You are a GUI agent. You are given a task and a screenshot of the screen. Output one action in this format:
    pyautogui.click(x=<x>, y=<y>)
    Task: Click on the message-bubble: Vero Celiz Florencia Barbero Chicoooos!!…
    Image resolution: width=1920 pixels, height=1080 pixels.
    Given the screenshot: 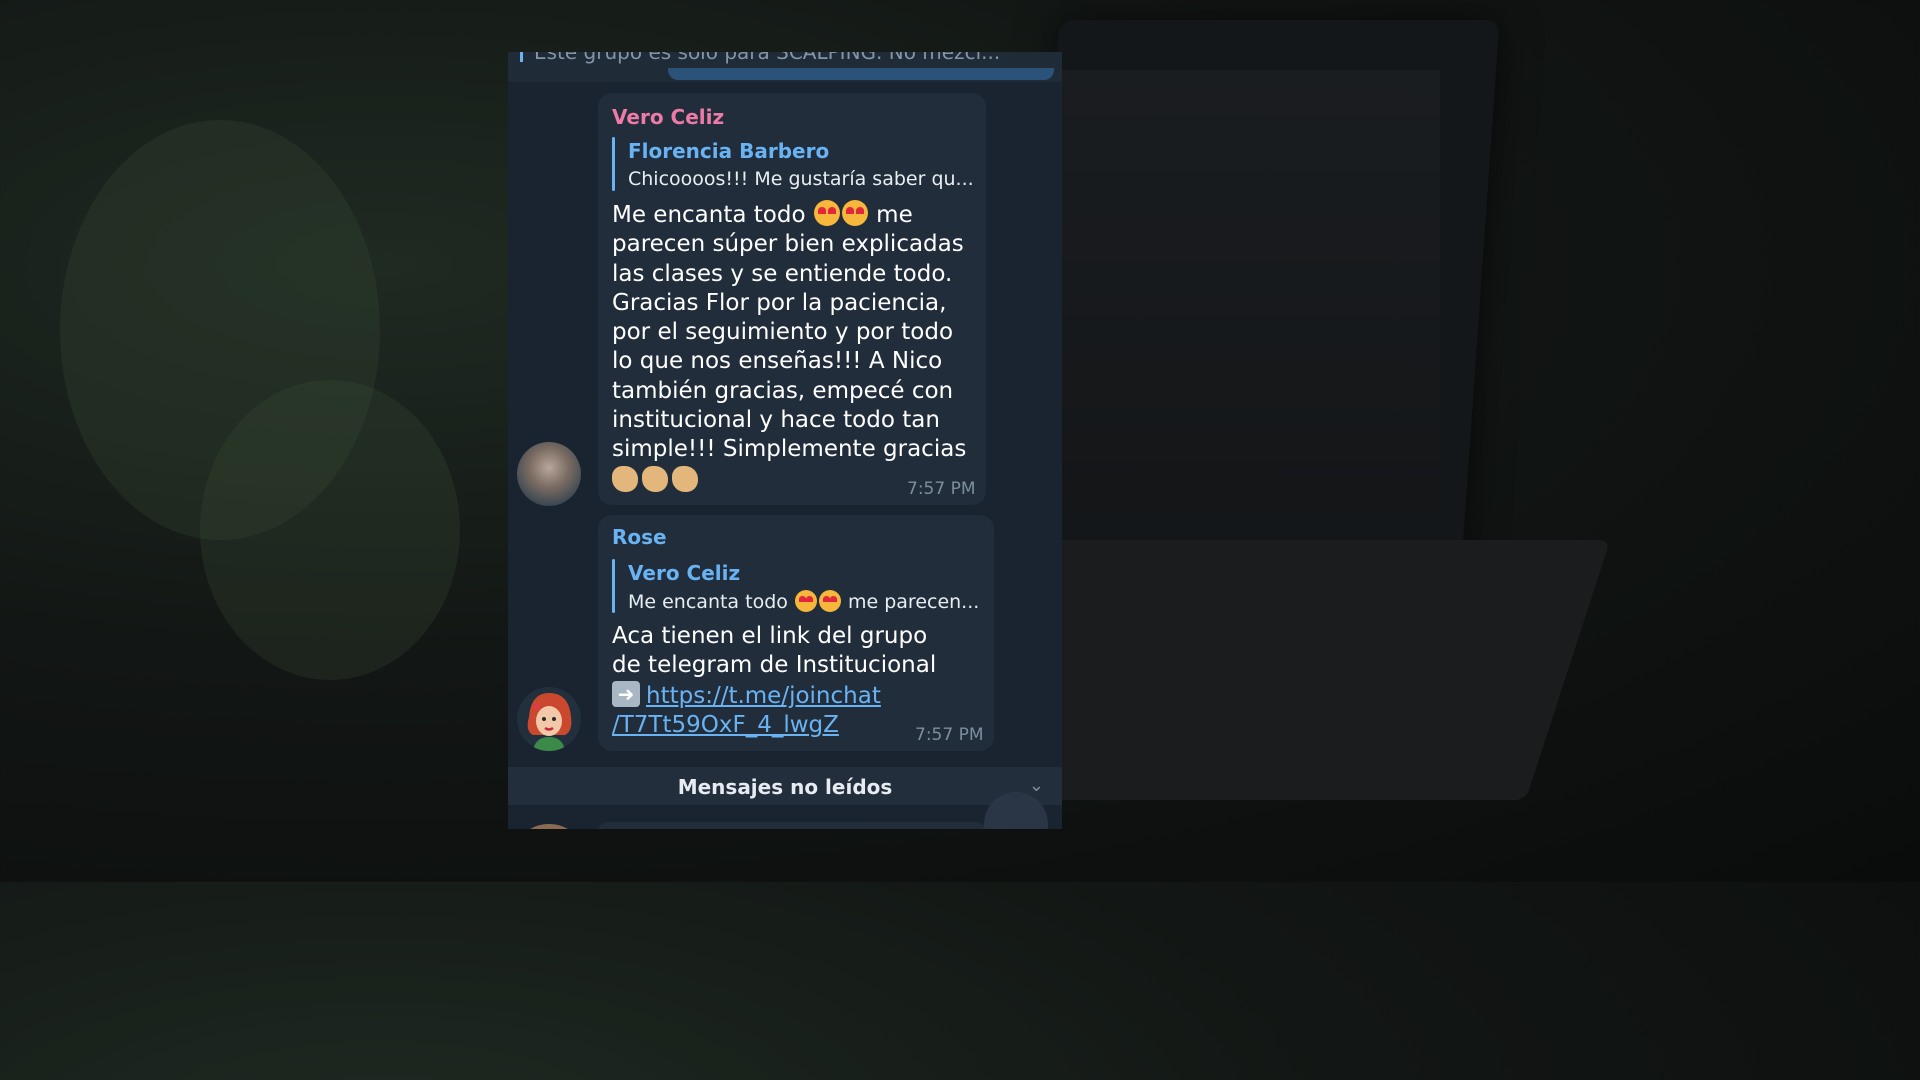 What is the action you would take?
    pyautogui.click(x=792, y=299)
    